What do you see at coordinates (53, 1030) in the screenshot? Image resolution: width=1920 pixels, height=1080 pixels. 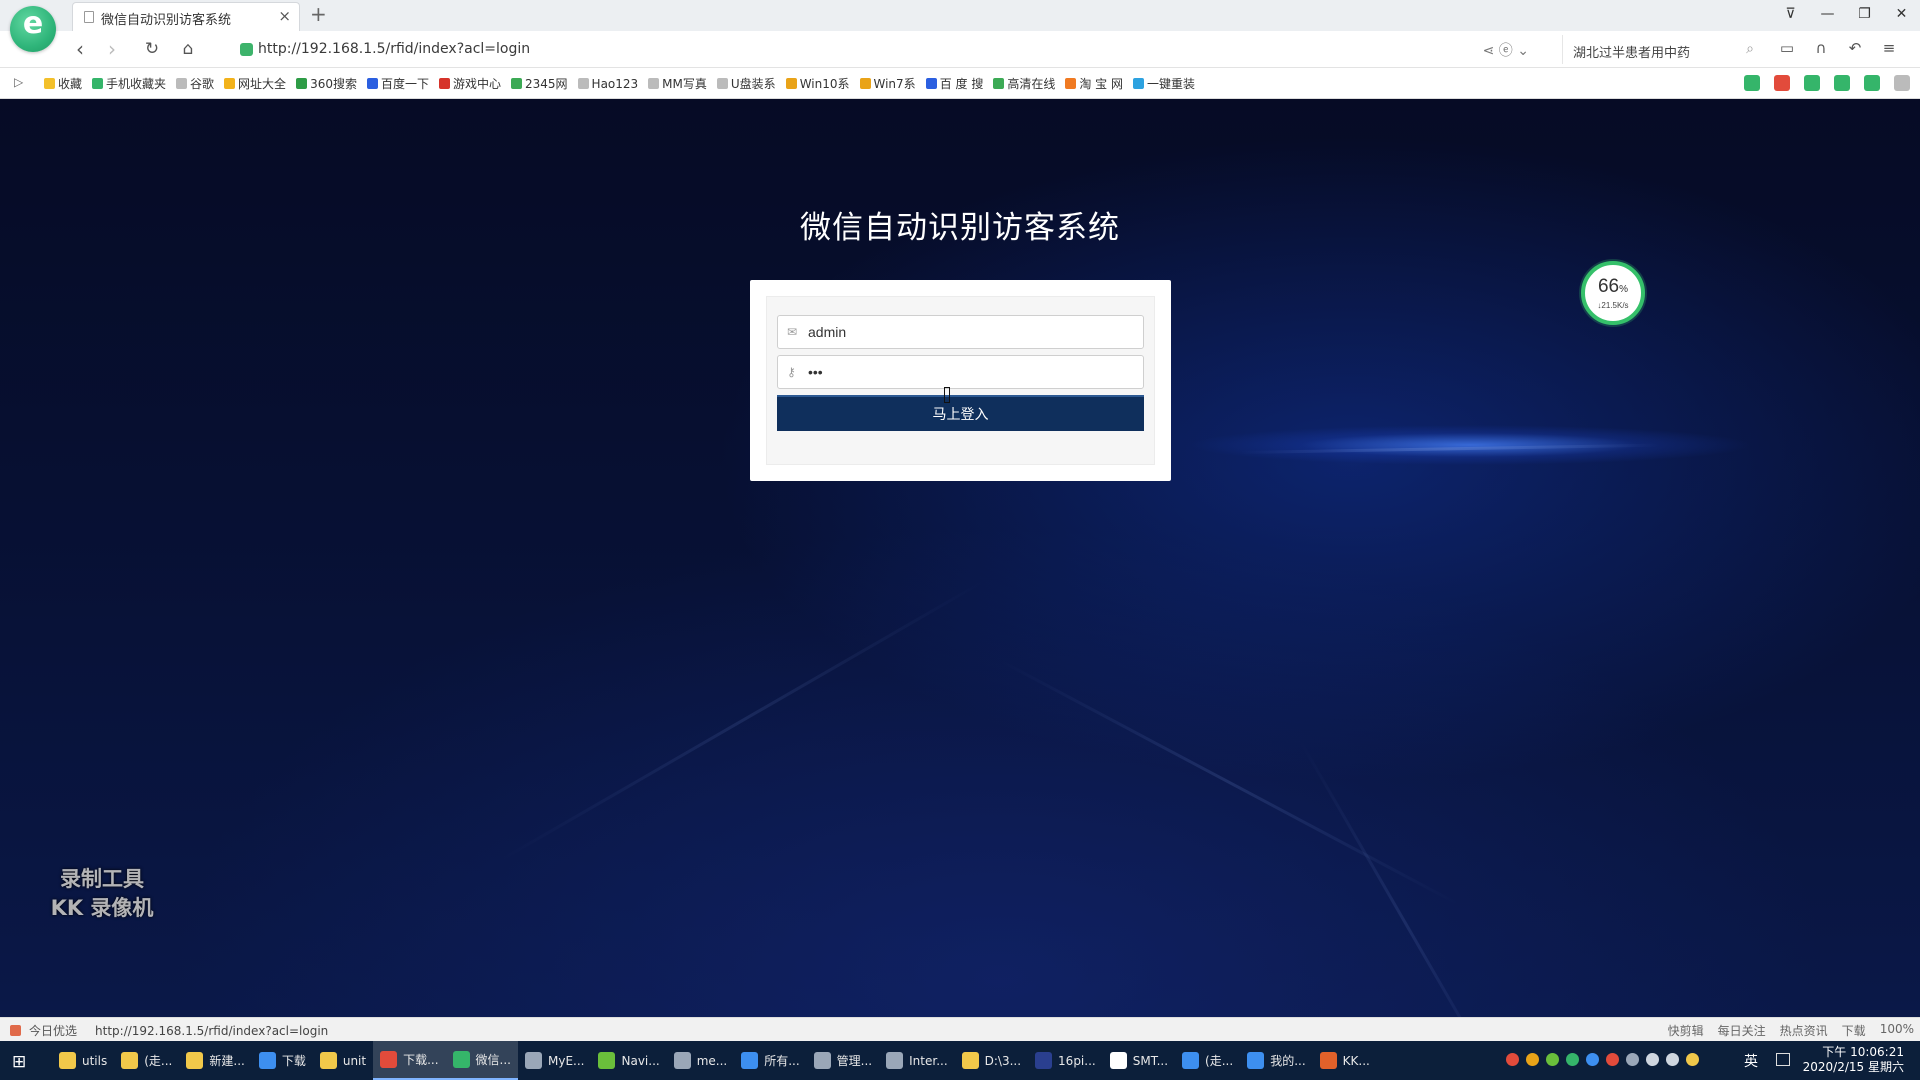 I see `daily-picks-link: 今日优选` at bounding box center [53, 1030].